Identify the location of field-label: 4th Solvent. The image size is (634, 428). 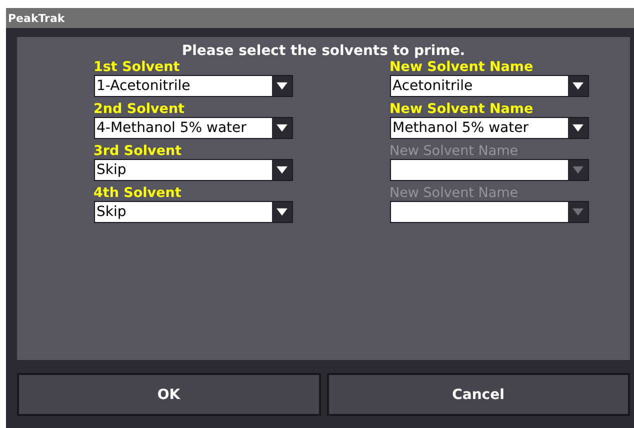
(138, 193).